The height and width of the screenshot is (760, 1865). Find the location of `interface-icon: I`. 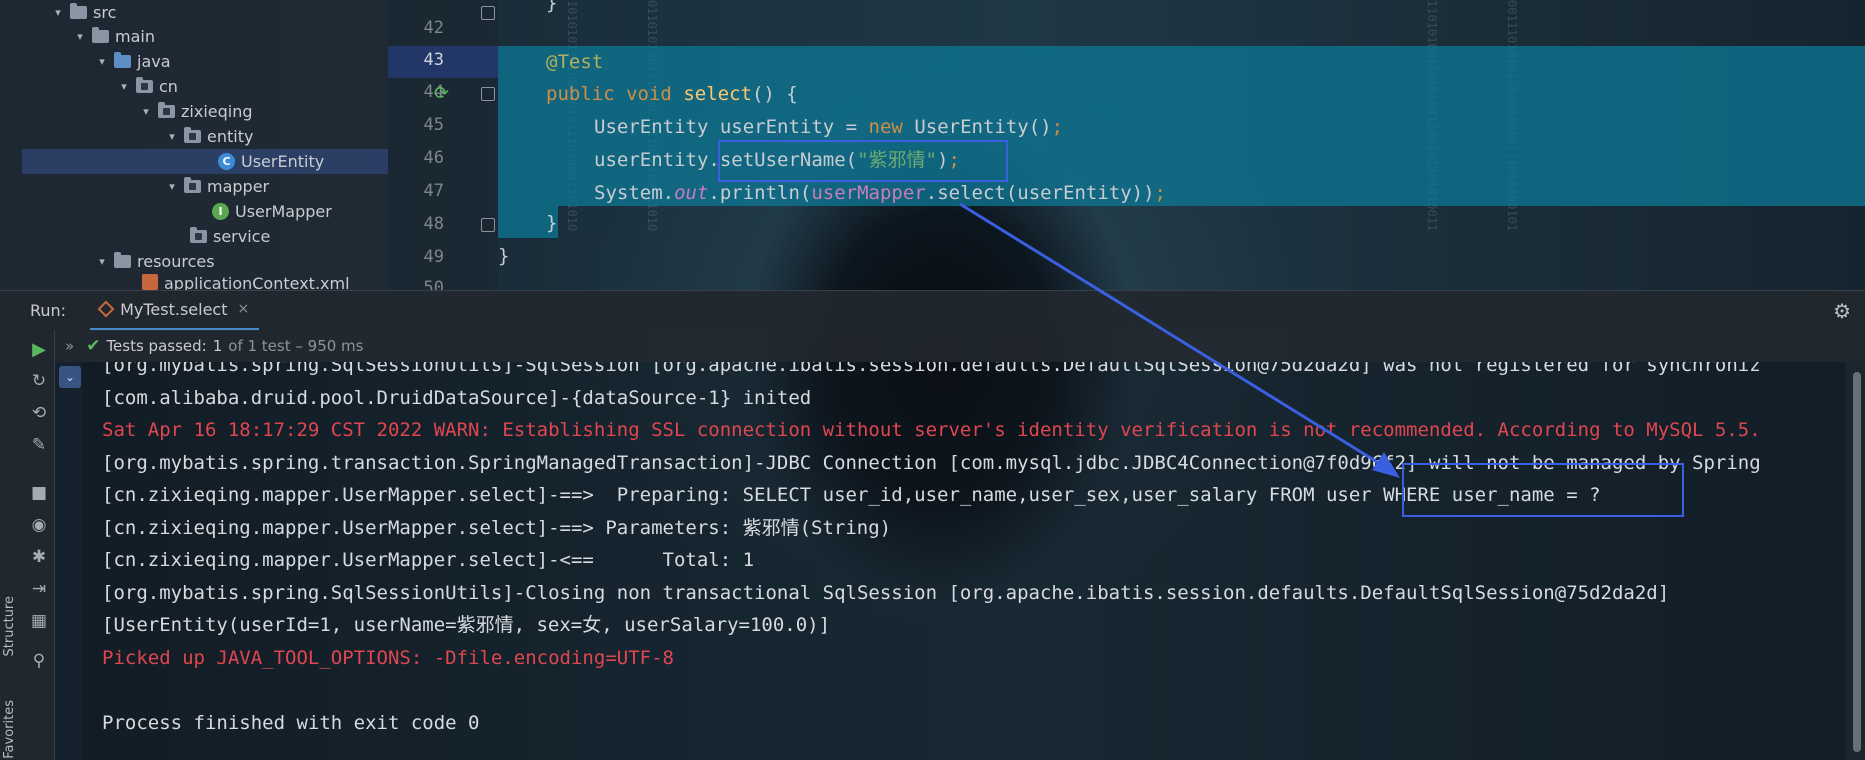

interface-icon: I is located at coordinates (220, 211).